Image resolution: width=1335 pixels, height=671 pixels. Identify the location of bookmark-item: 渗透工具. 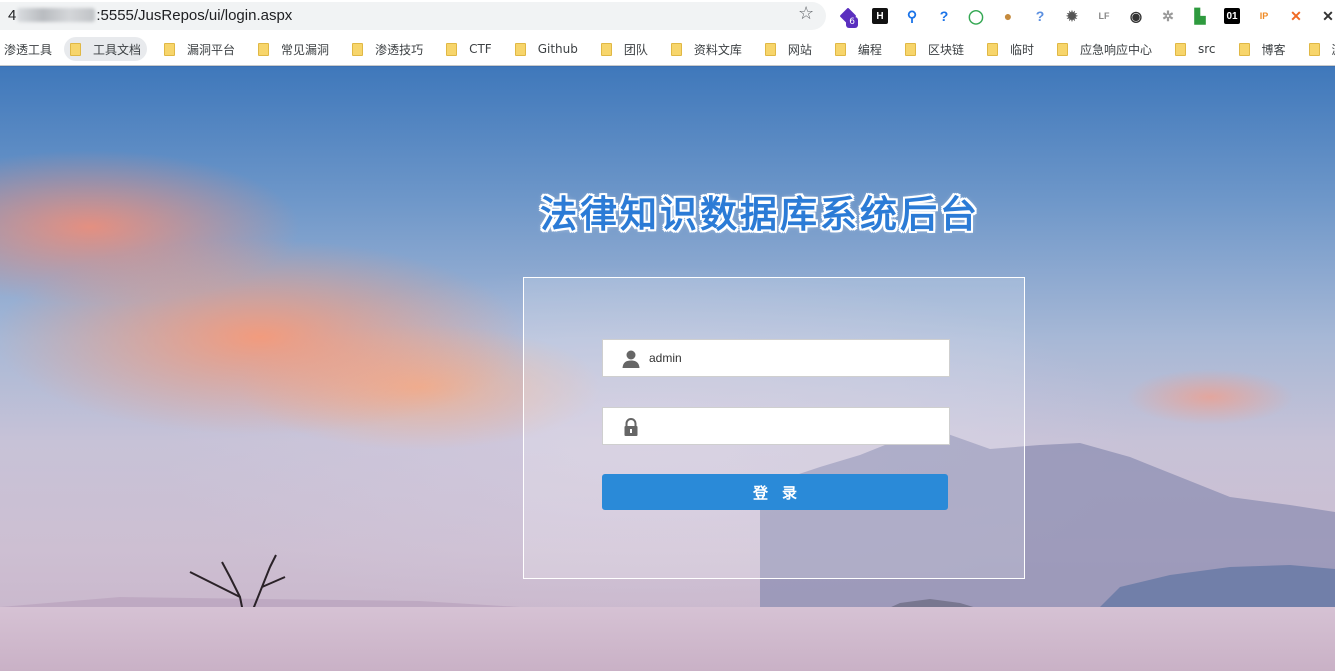
(30, 49).